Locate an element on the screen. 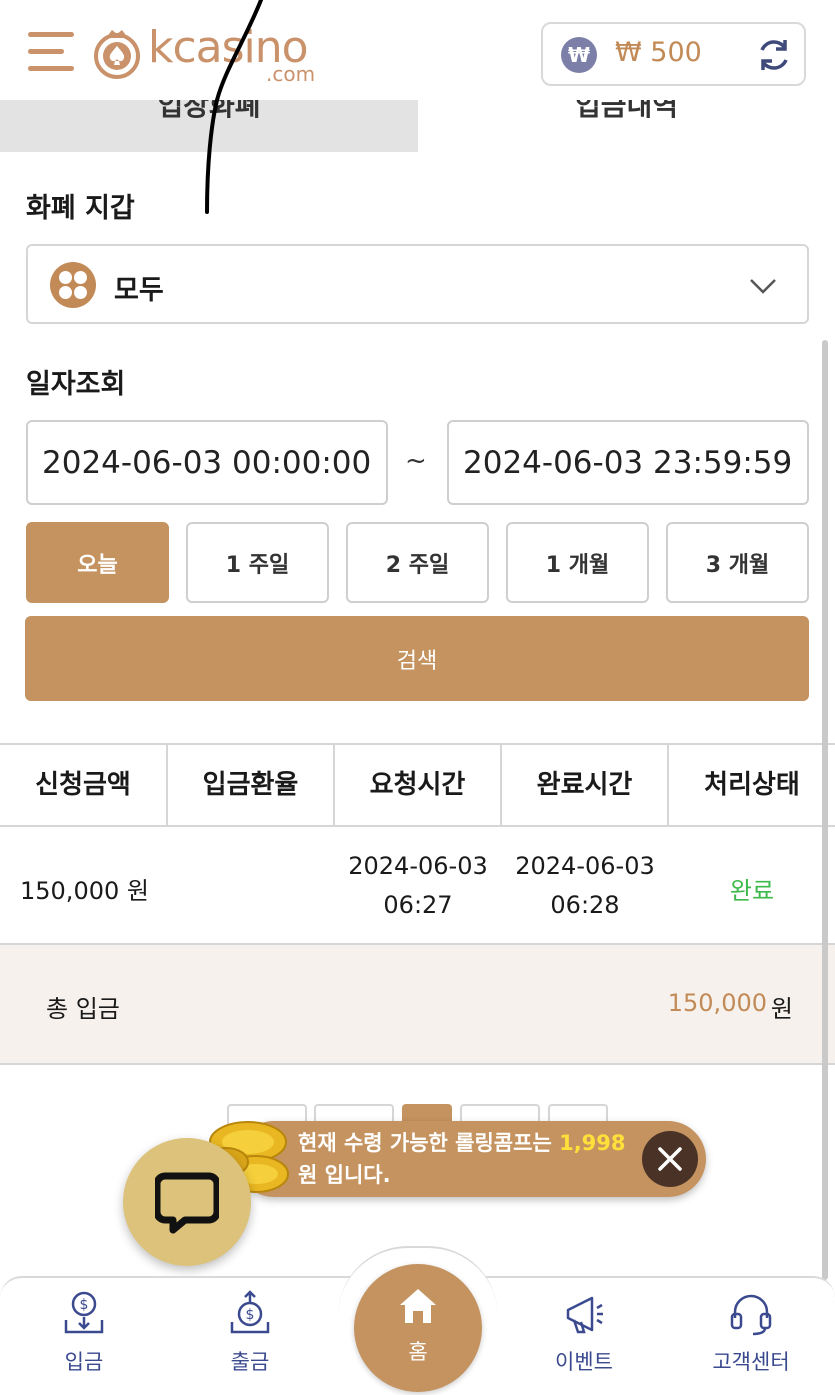 The image size is (835, 1395). cell-status: 완료 is located at coordinates (752, 891).